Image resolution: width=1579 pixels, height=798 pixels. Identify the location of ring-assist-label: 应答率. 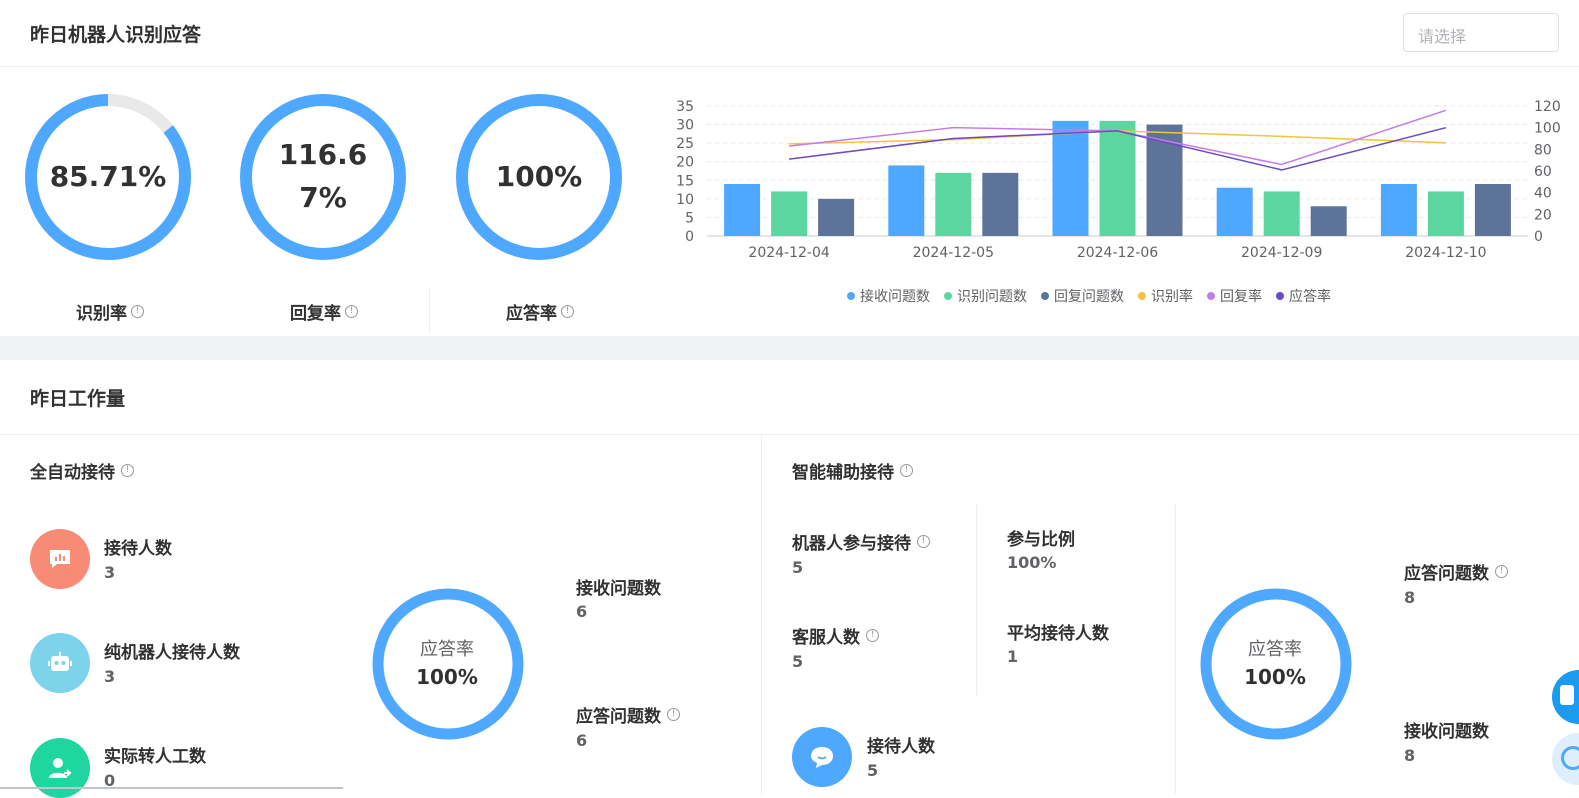
(1275, 649).